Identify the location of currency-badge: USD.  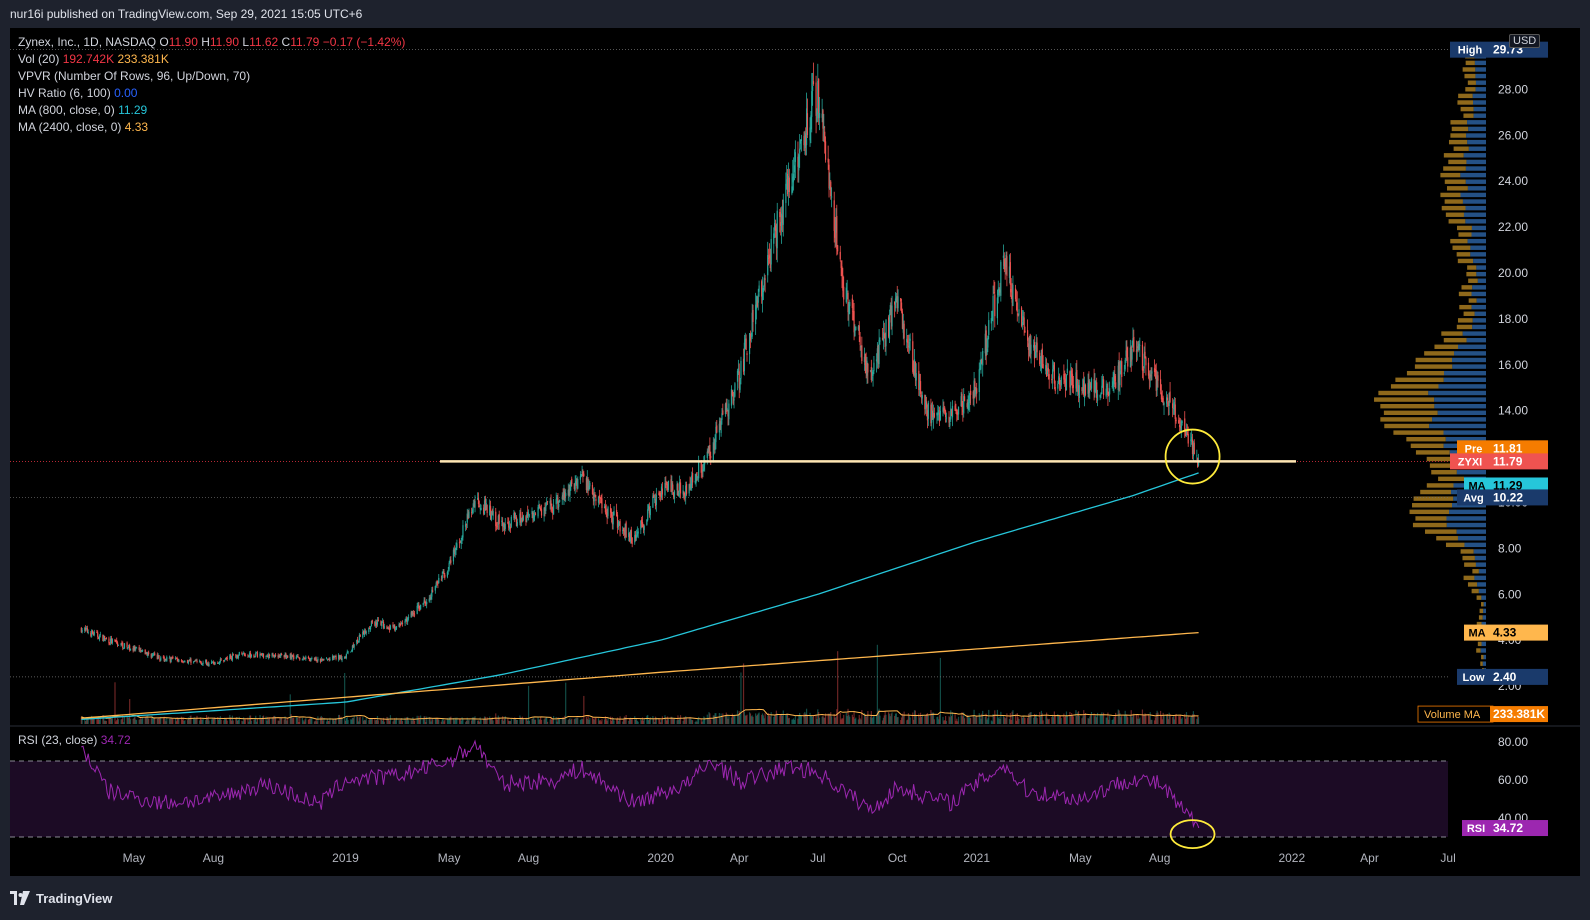
(1525, 41).